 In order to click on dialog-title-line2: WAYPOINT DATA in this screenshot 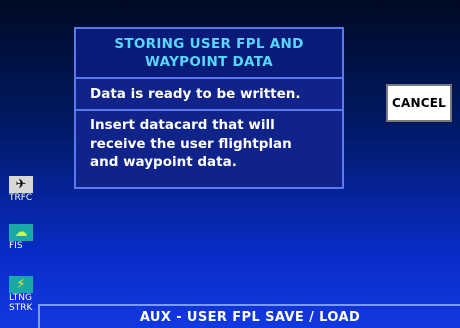, I will do `click(209, 62)`.